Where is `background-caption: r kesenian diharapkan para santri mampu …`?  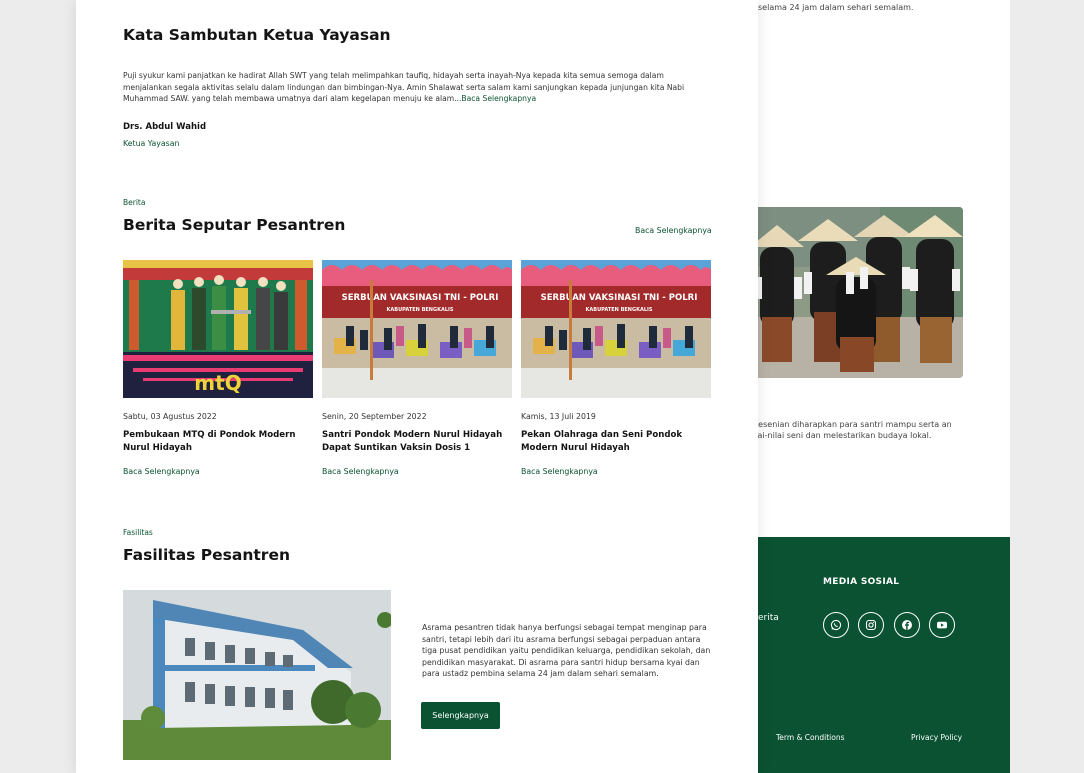
background-caption: r kesenian diharapkan para santri mampu … is located at coordinates (850, 430).